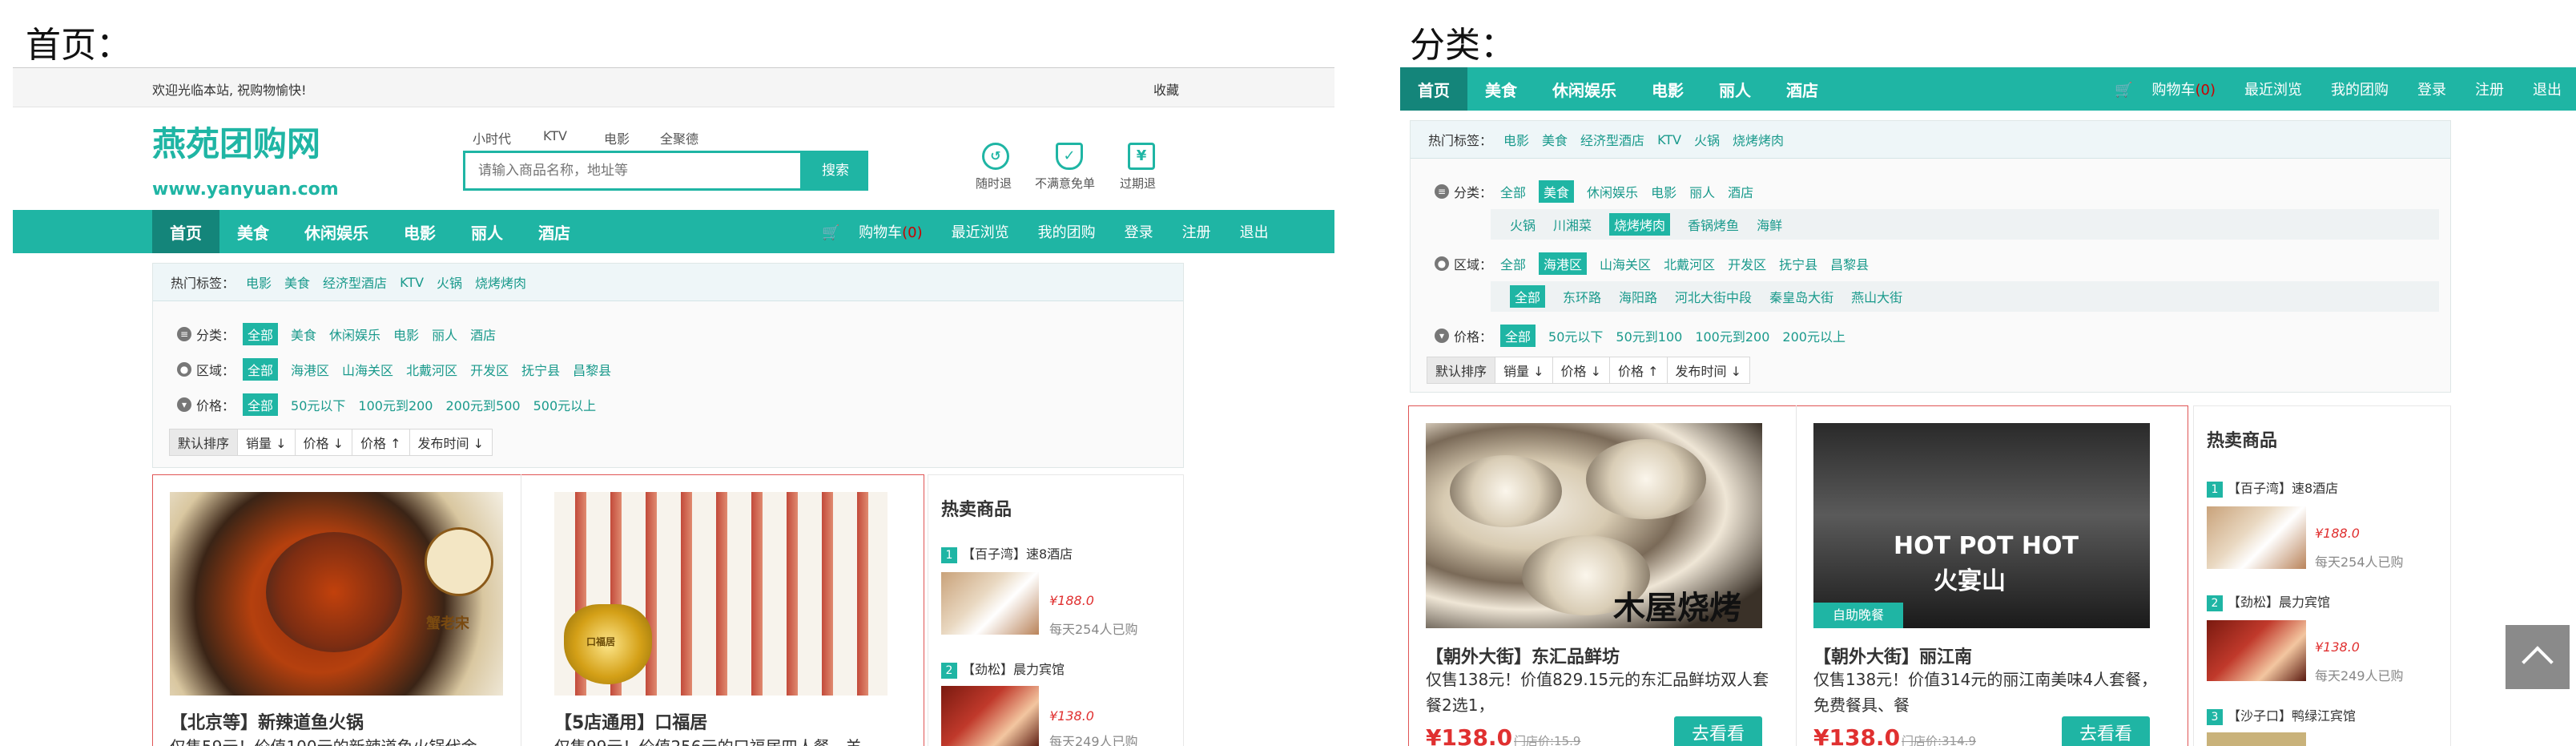 This screenshot has height=746, width=2576. I want to click on search-button: 搜索, so click(836, 171).